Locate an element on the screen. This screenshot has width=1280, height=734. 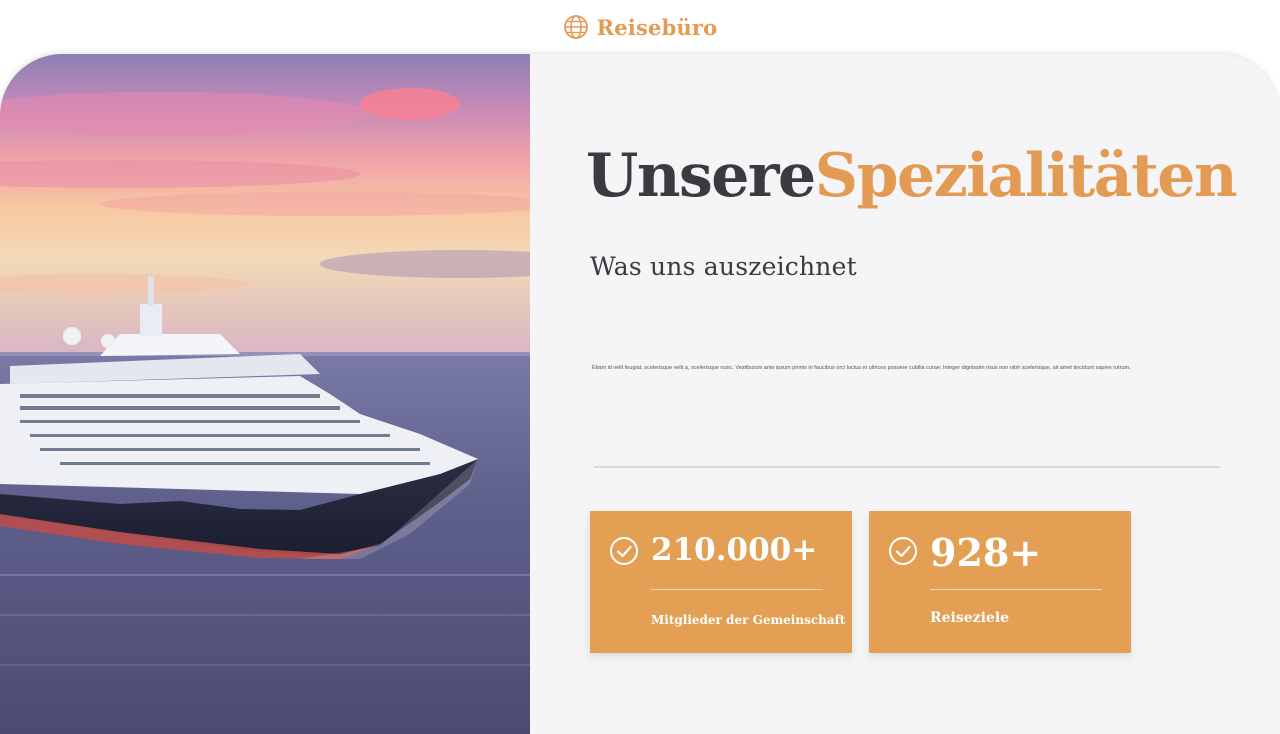
divider is located at coordinates (907, 467).